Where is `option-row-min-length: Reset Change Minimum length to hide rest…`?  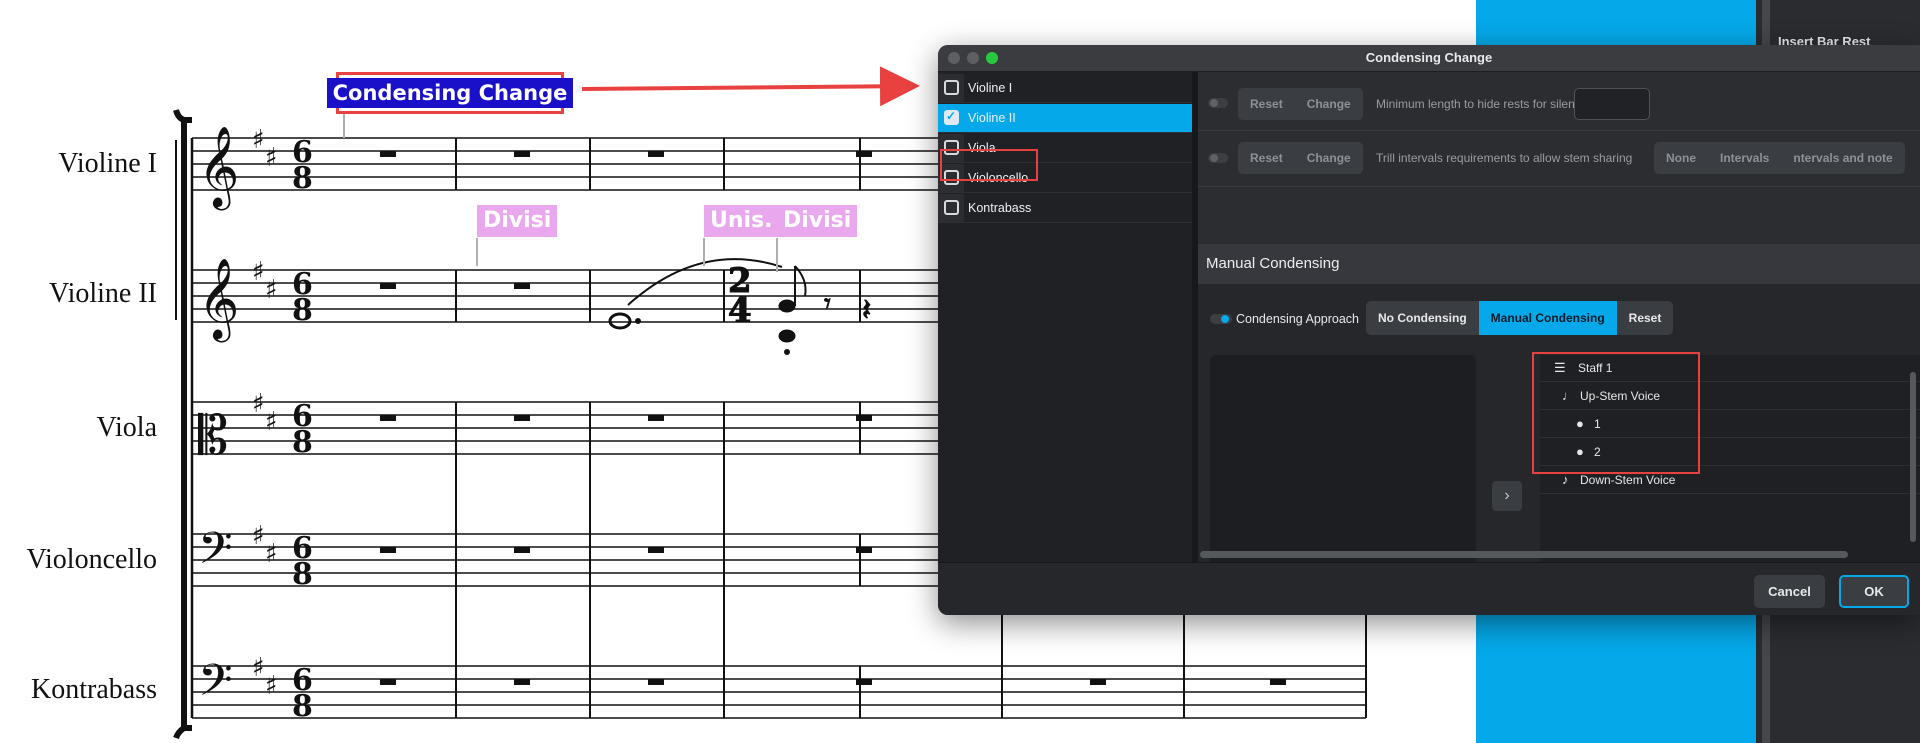
option-row-min-length: Reset Change Minimum length to hide rest… is located at coordinates (1559, 102).